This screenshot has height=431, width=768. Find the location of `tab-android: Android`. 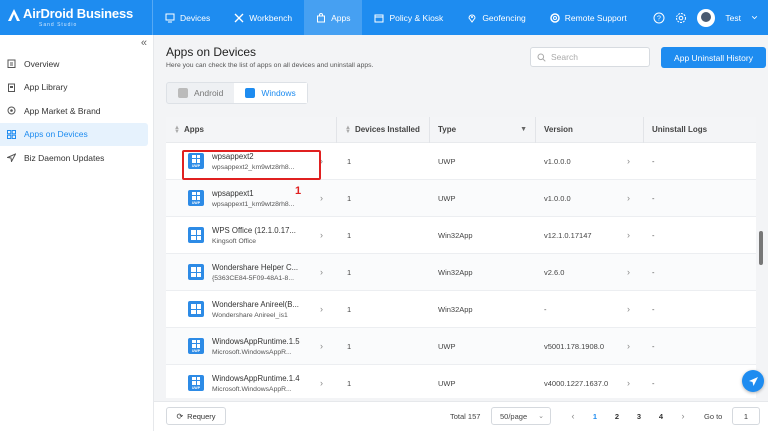

tab-android: Android is located at coordinates (200, 93).